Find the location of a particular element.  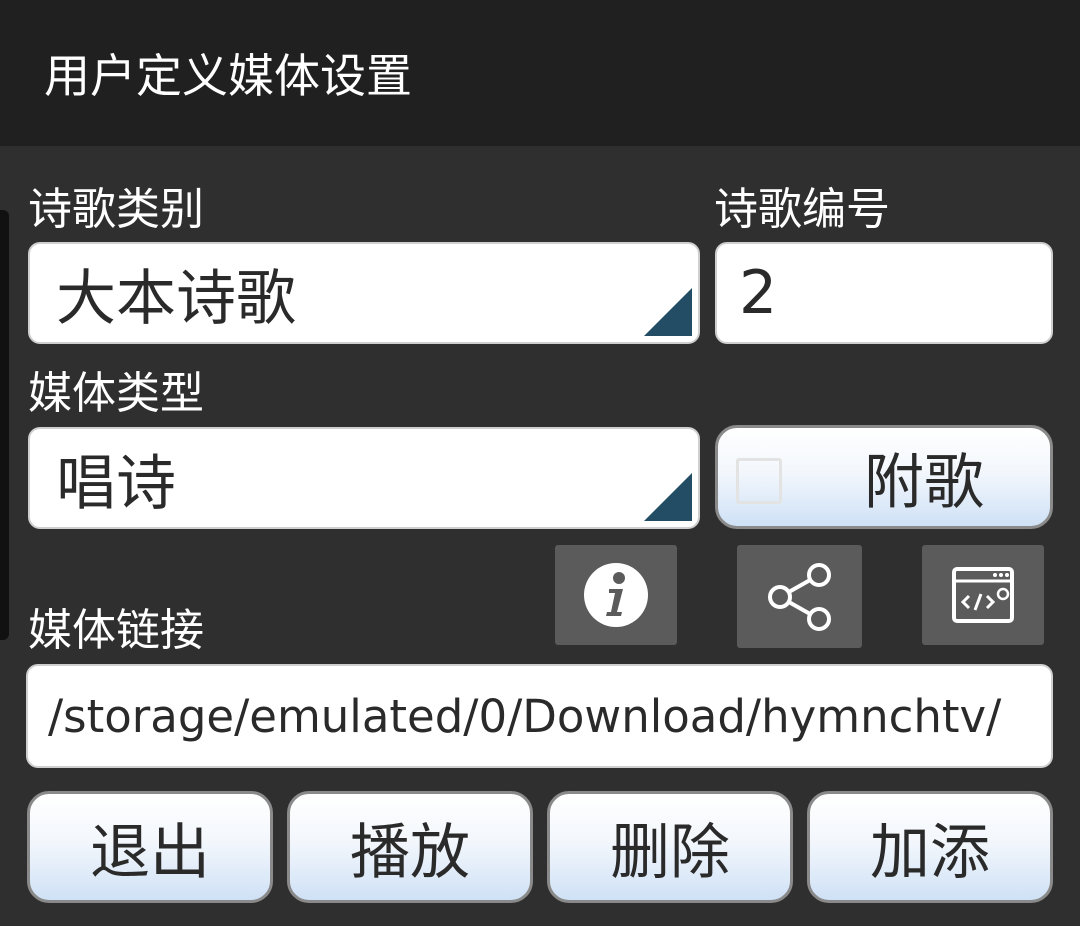

share-icon is located at coordinates (799, 596).